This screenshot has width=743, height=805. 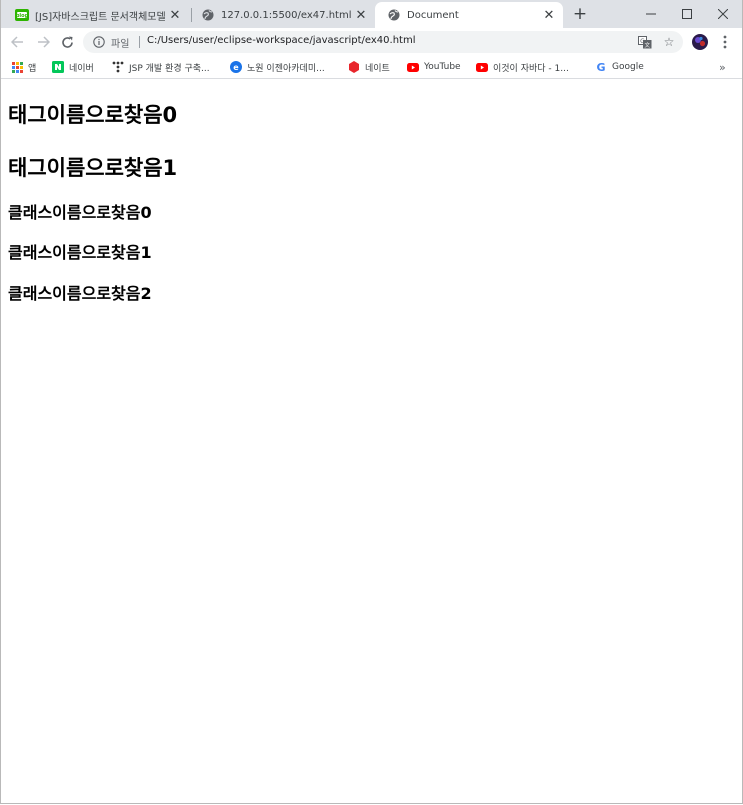 I want to click on tab-ex47: 127.0.0.1:5500/ex47.html ✕, so click(x=282, y=15).